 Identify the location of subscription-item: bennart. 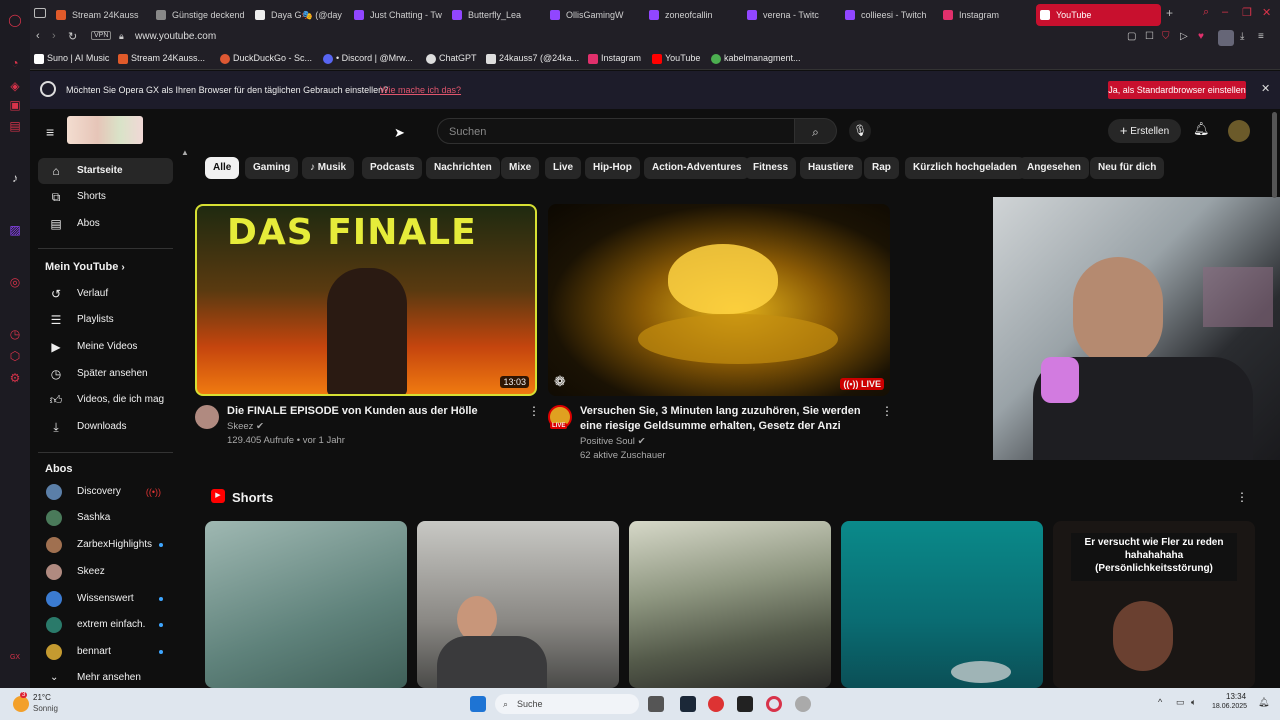
(105, 652).